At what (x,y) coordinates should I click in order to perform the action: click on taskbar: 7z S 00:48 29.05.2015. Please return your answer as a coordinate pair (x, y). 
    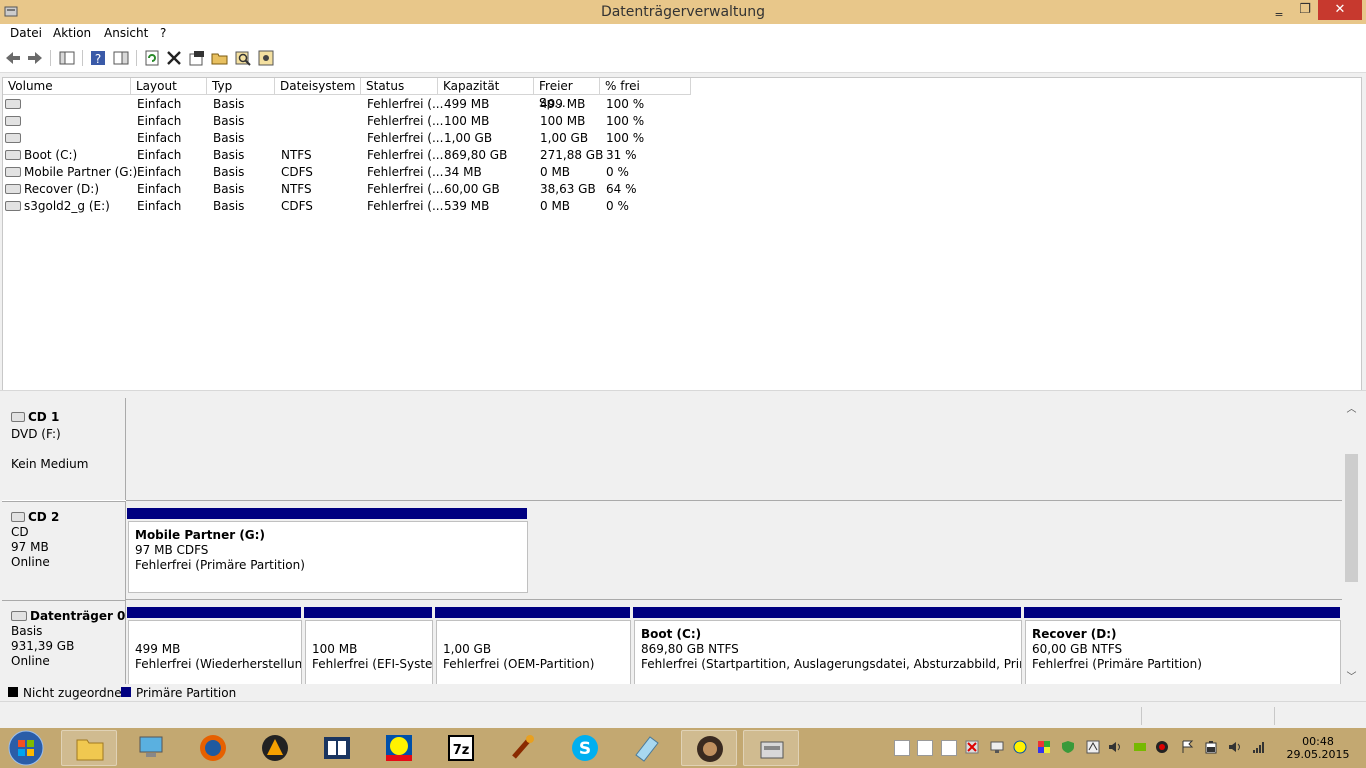
    Looking at the image, I should click on (683, 748).